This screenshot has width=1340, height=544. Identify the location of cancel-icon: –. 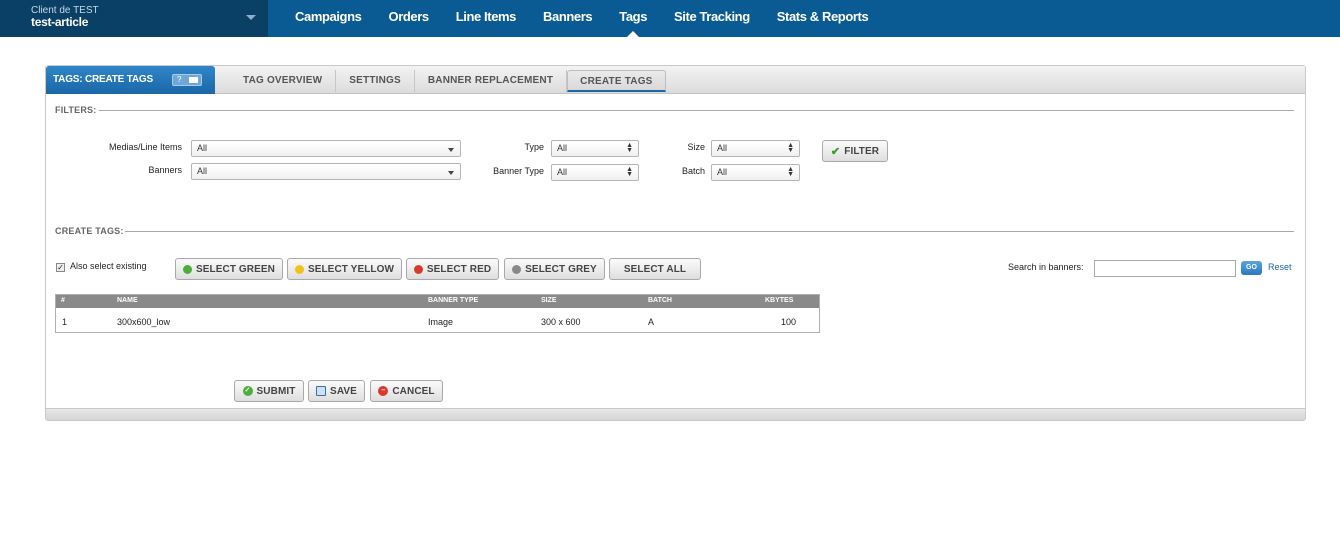
(383, 391).